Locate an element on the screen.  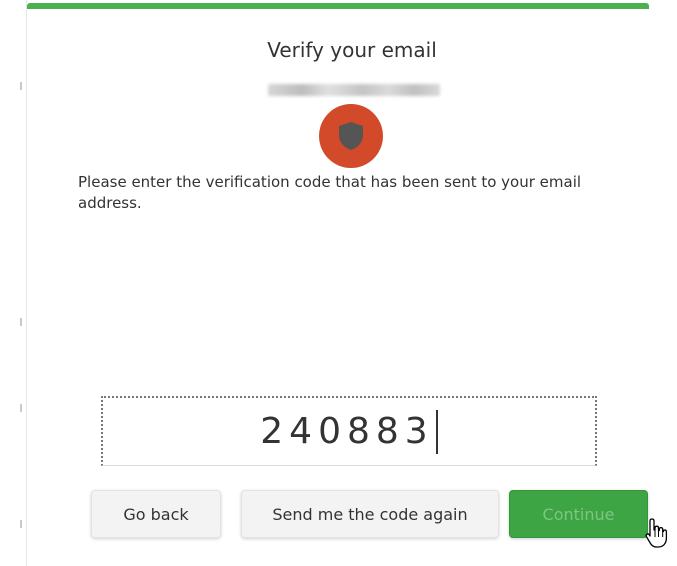
go-back-button-label: Go back is located at coordinates (156, 514).